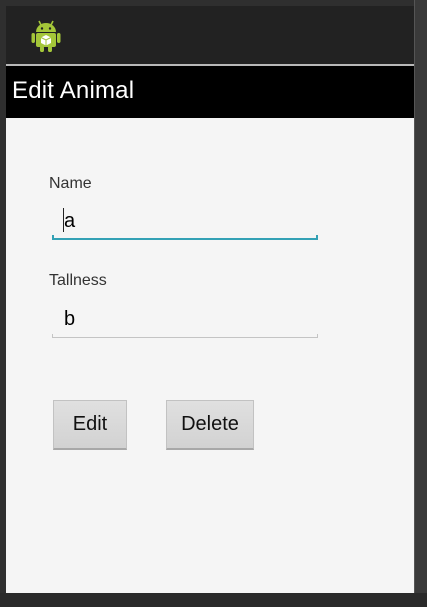 This screenshot has height=607, width=427. I want to click on tallness-field-underline, so click(185, 337).